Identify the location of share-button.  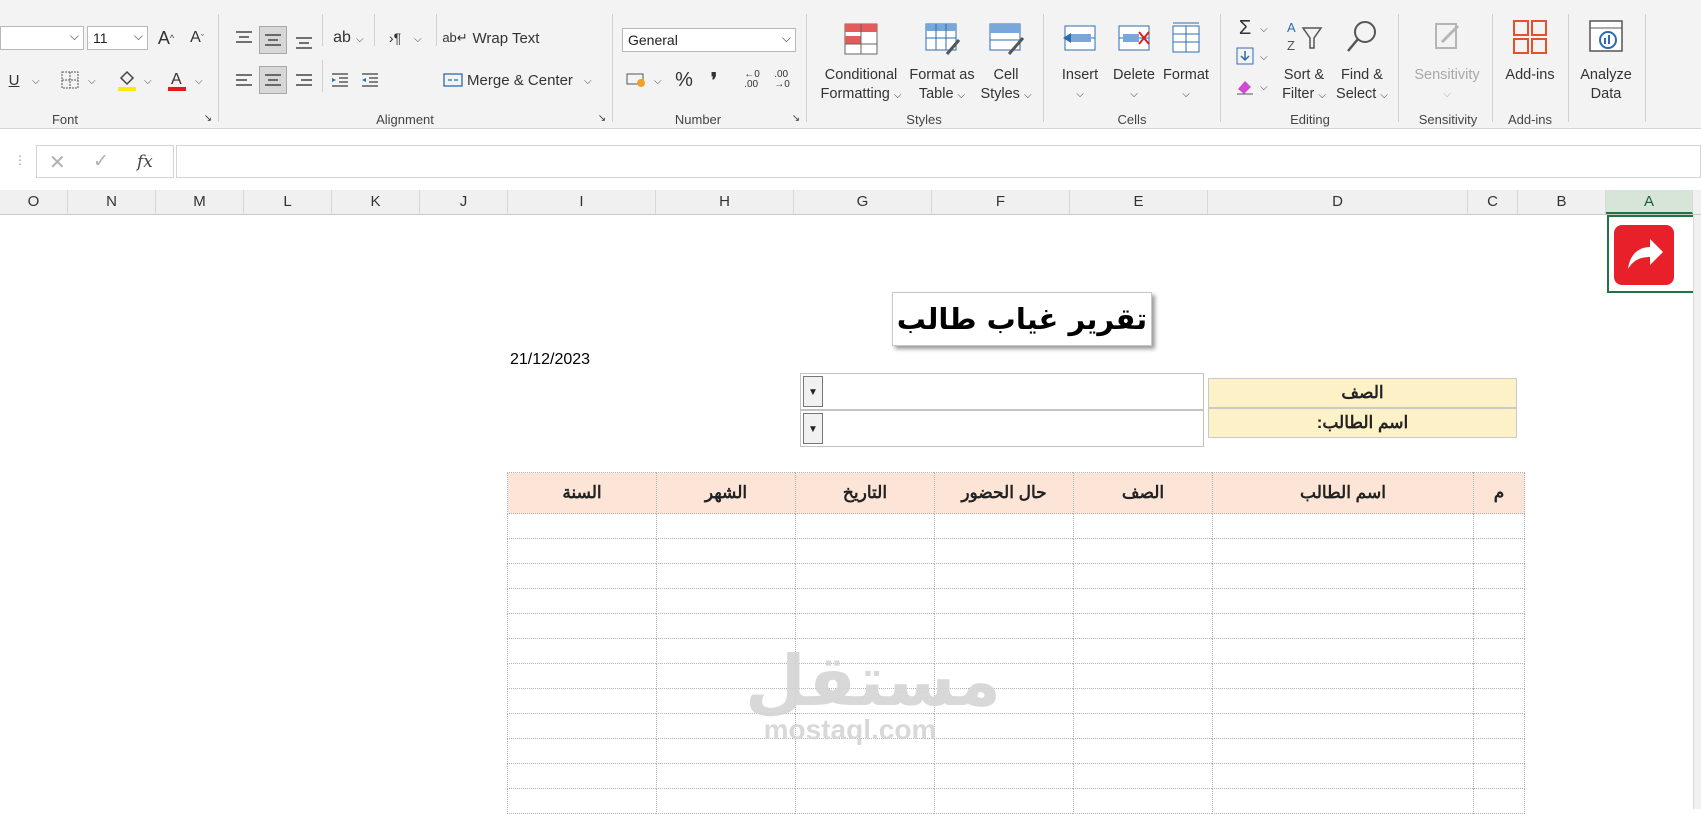
(1644, 255).